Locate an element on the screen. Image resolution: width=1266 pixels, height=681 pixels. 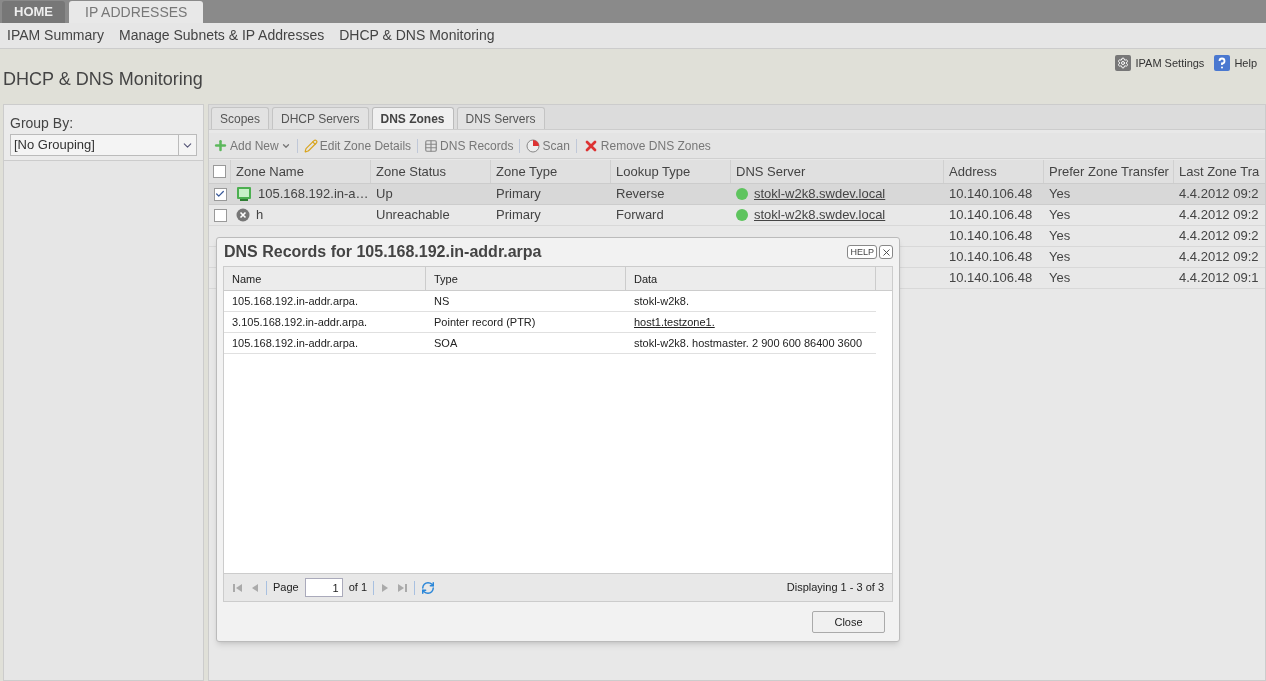
table-cell-text: Pointer record (PTR) is located at coordinates (485, 322).